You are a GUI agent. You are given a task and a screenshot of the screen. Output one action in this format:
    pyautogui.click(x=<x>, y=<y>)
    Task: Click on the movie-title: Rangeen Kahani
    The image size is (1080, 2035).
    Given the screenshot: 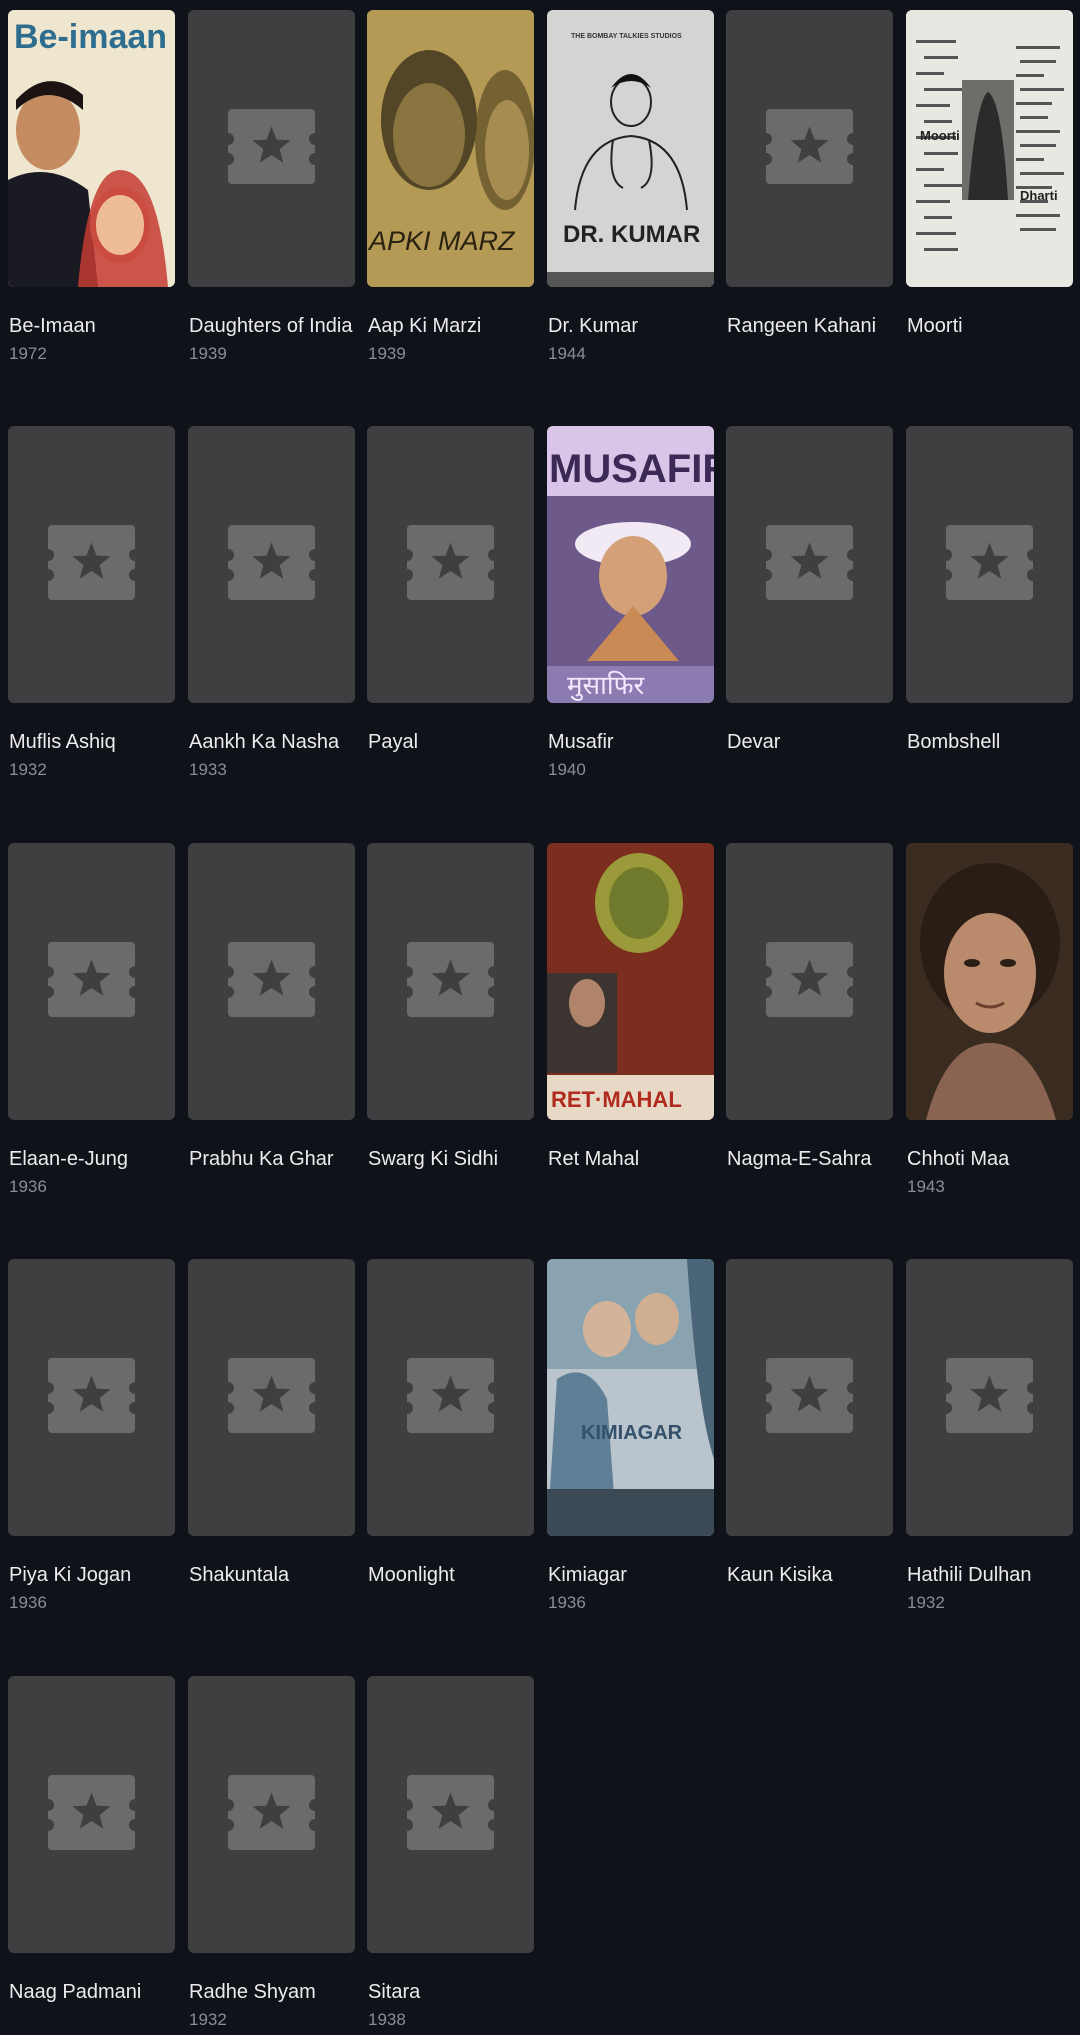 What is the action you would take?
    pyautogui.click(x=814, y=326)
    